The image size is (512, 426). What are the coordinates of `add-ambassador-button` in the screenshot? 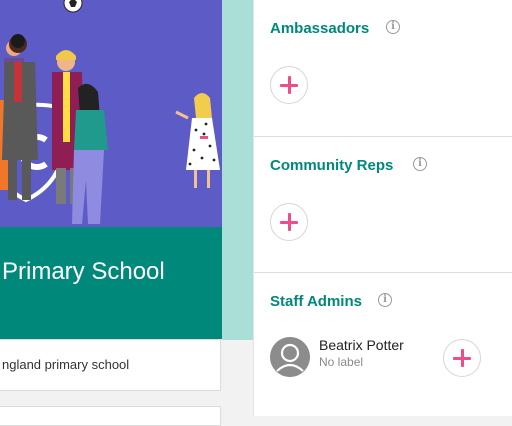 It's located at (289, 85).